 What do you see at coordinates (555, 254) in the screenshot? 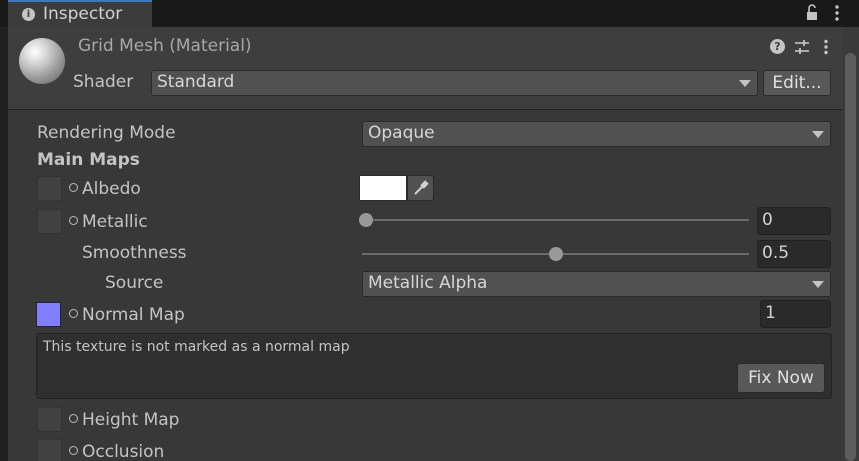
I see `smoothness-slider-thumb` at bounding box center [555, 254].